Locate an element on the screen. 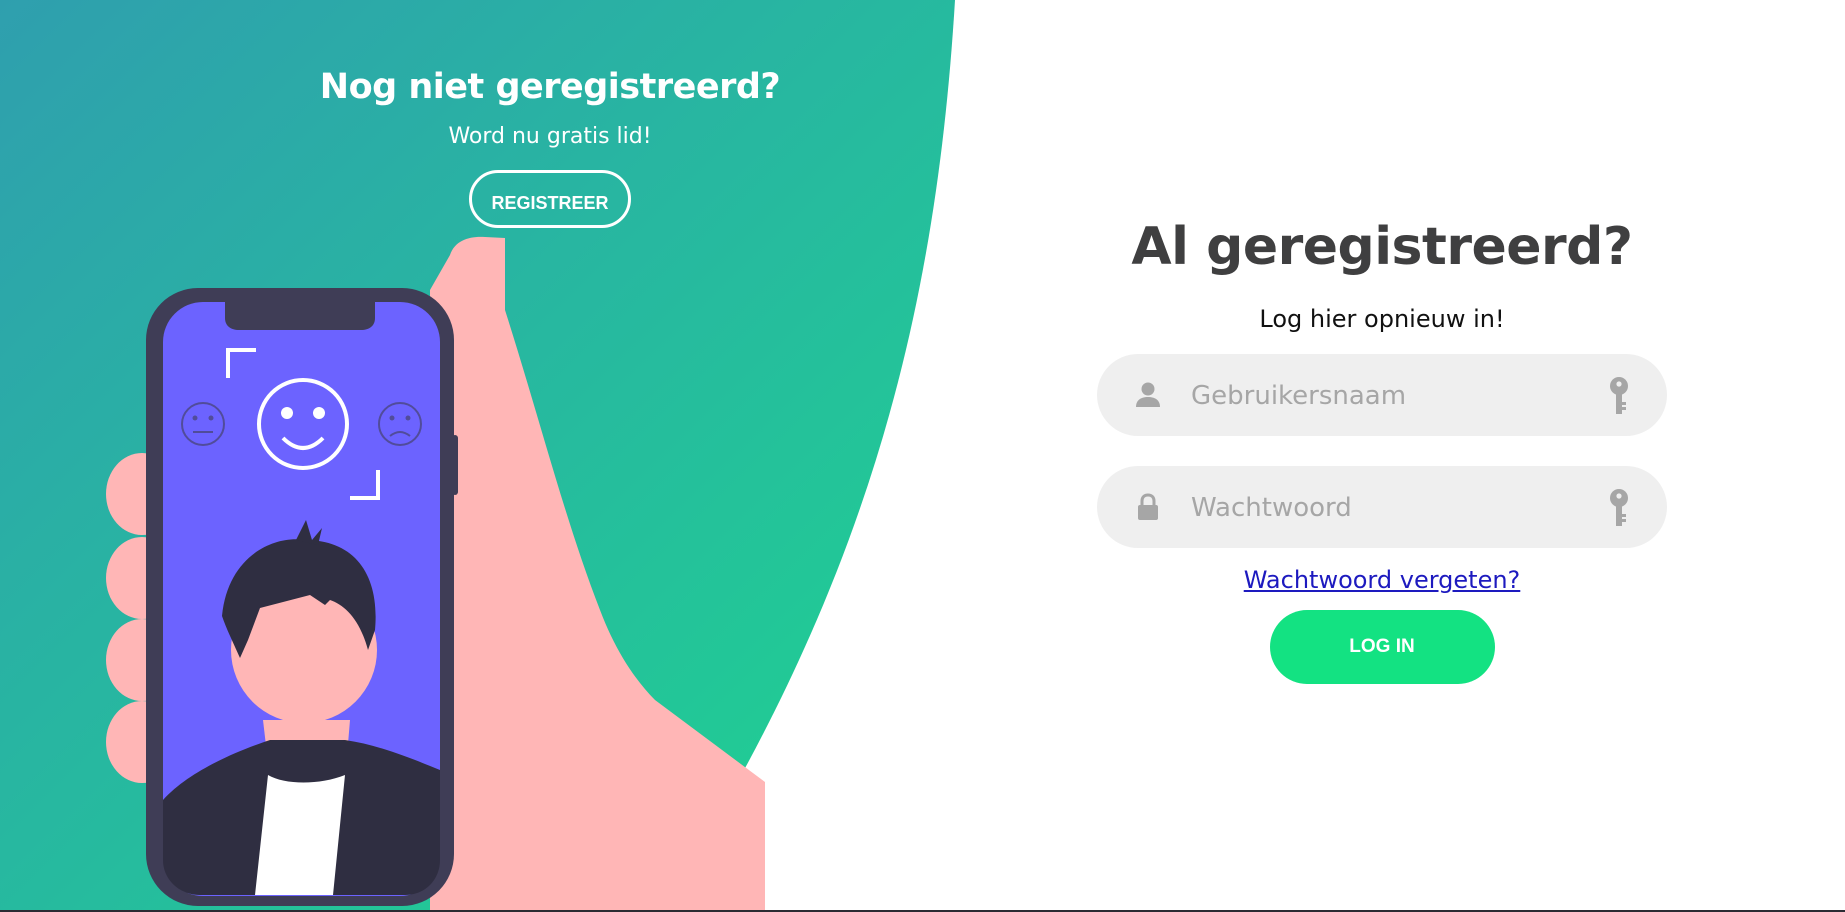  login-button: LOG IN is located at coordinates (1382, 647).